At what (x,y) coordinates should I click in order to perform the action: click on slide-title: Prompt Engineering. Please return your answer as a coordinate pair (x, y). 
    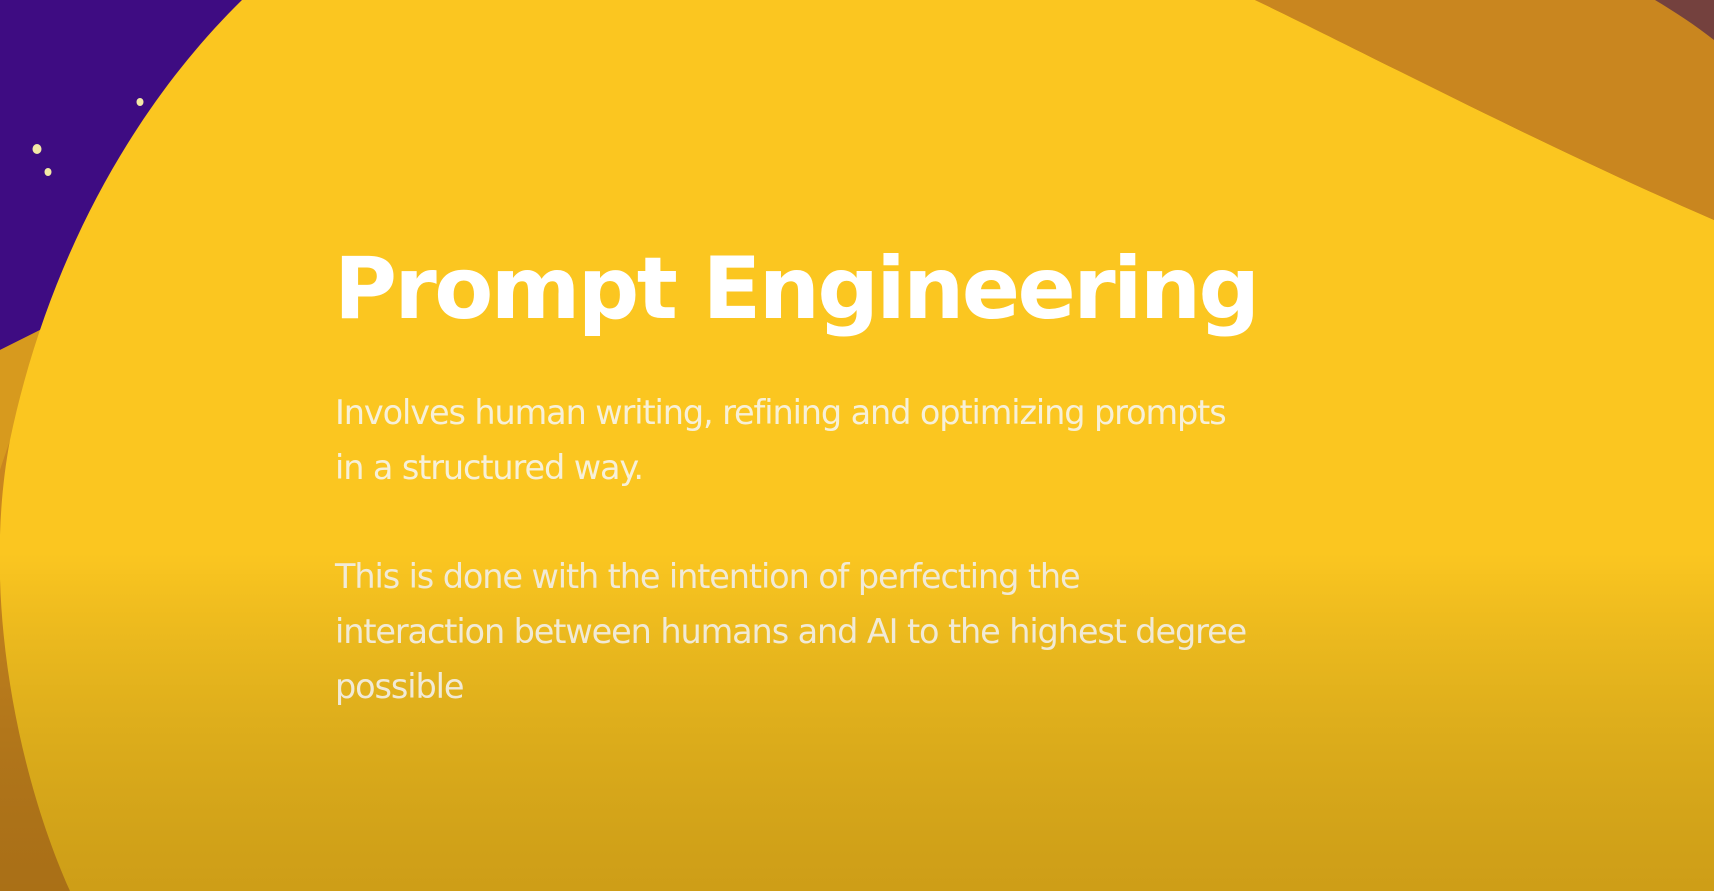
    Looking at the image, I should click on (797, 289).